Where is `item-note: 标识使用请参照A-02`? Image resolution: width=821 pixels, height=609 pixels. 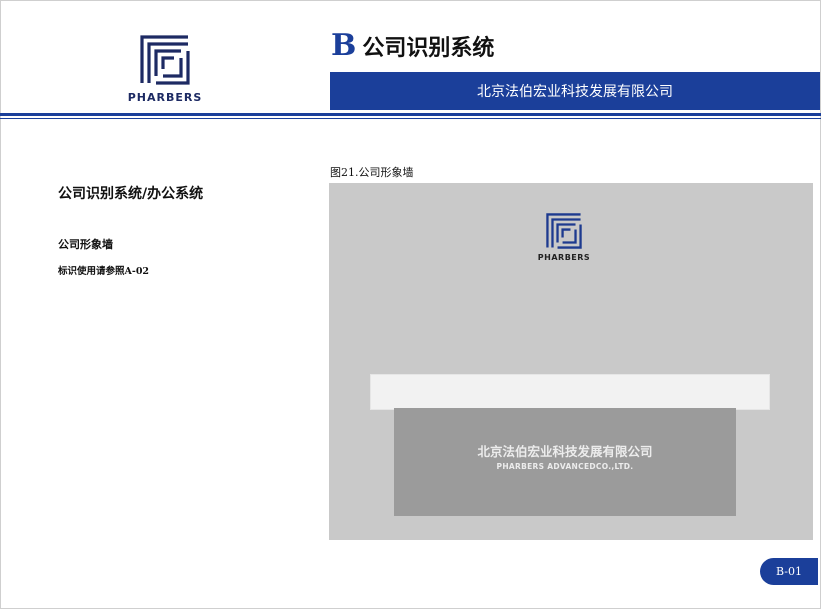 item-note: 标识使用请参照A-02 is located at coordinates (104, 271).